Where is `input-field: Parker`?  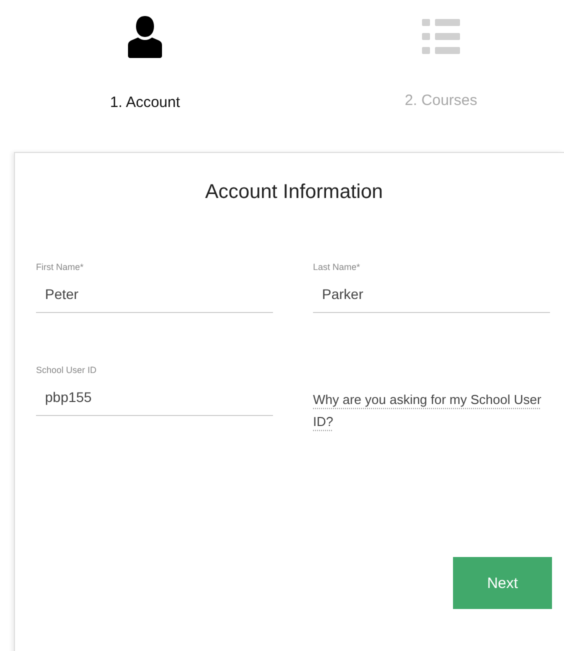 input-field: Parker is located at coordinates (431, 299).